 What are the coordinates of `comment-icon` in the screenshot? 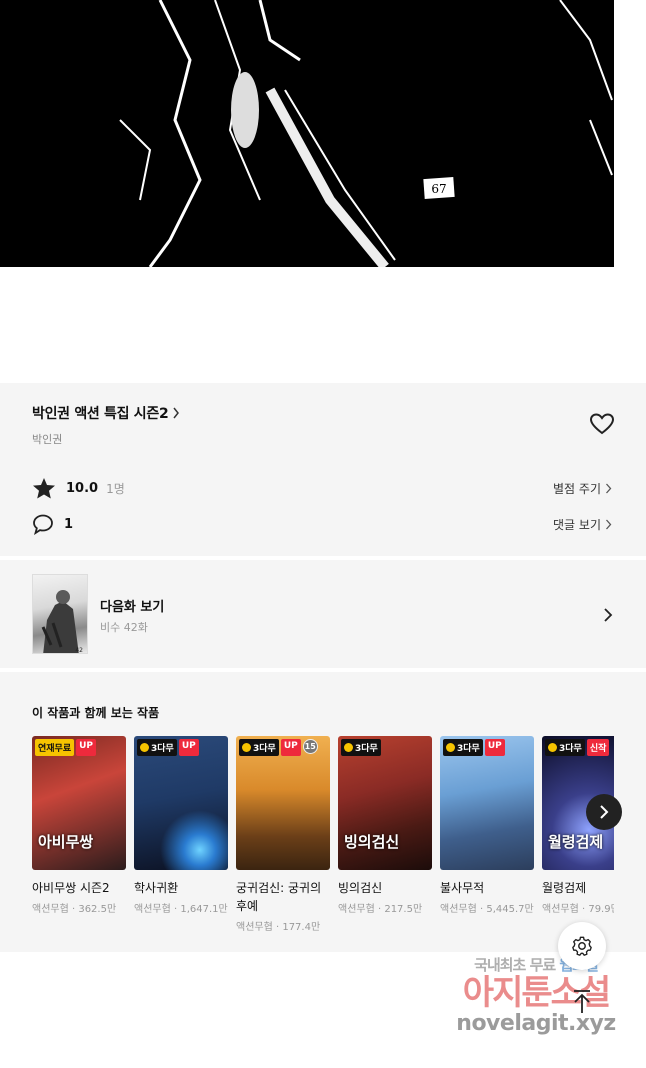 It's located at (43, 524).